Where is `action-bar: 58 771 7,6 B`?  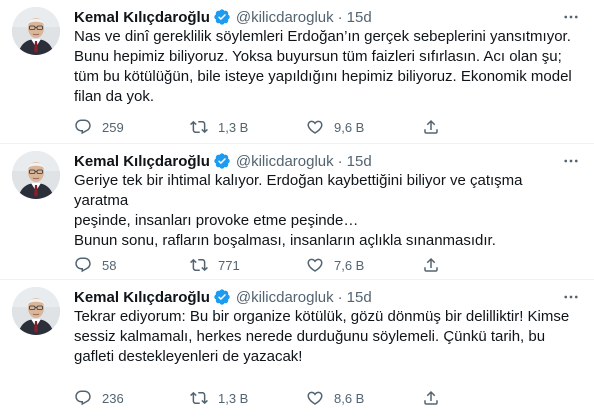
action-bar: 58 771 7,6 B is located at coordinates (294, 265).